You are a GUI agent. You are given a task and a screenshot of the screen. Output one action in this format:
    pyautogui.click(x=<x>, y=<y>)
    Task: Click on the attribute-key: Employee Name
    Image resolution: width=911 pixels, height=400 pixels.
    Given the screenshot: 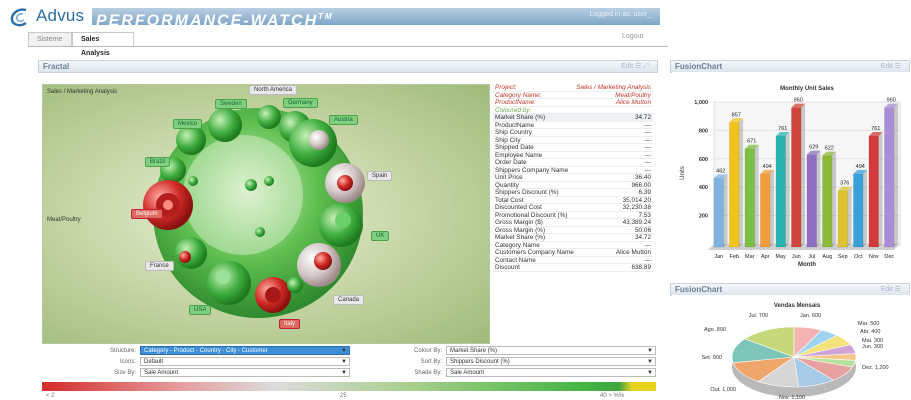 What is the action you would take?
    pyautogui.click(x=519, y=155)
    